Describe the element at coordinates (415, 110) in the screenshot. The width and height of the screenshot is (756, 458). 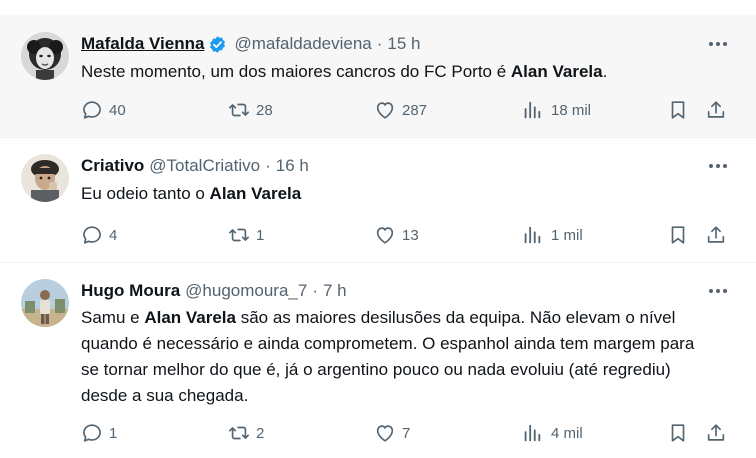
I see `like-count: 287` at that location.